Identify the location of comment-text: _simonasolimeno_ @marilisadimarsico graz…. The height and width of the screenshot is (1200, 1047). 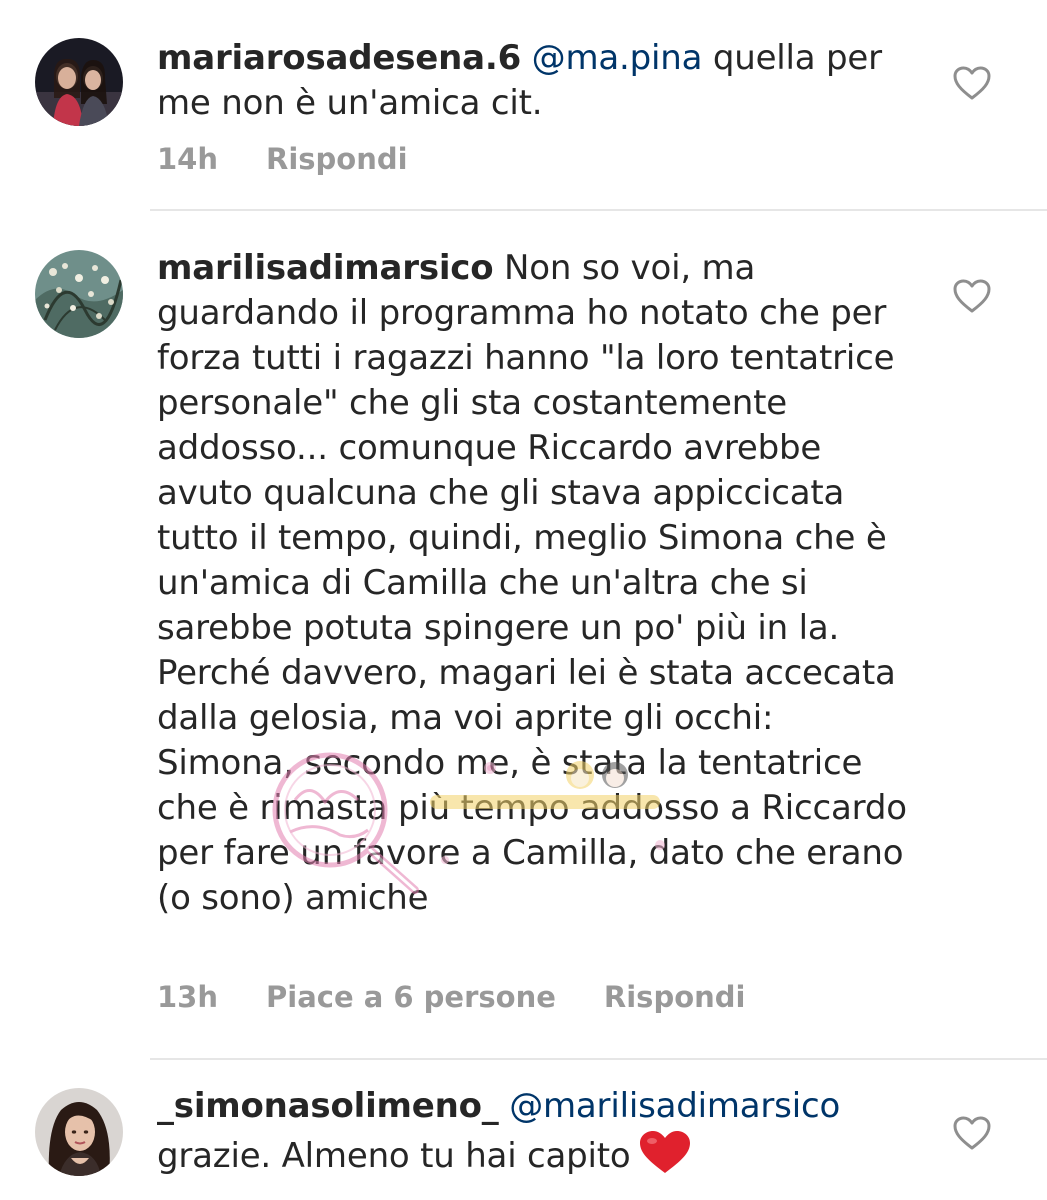
(537, 1131).